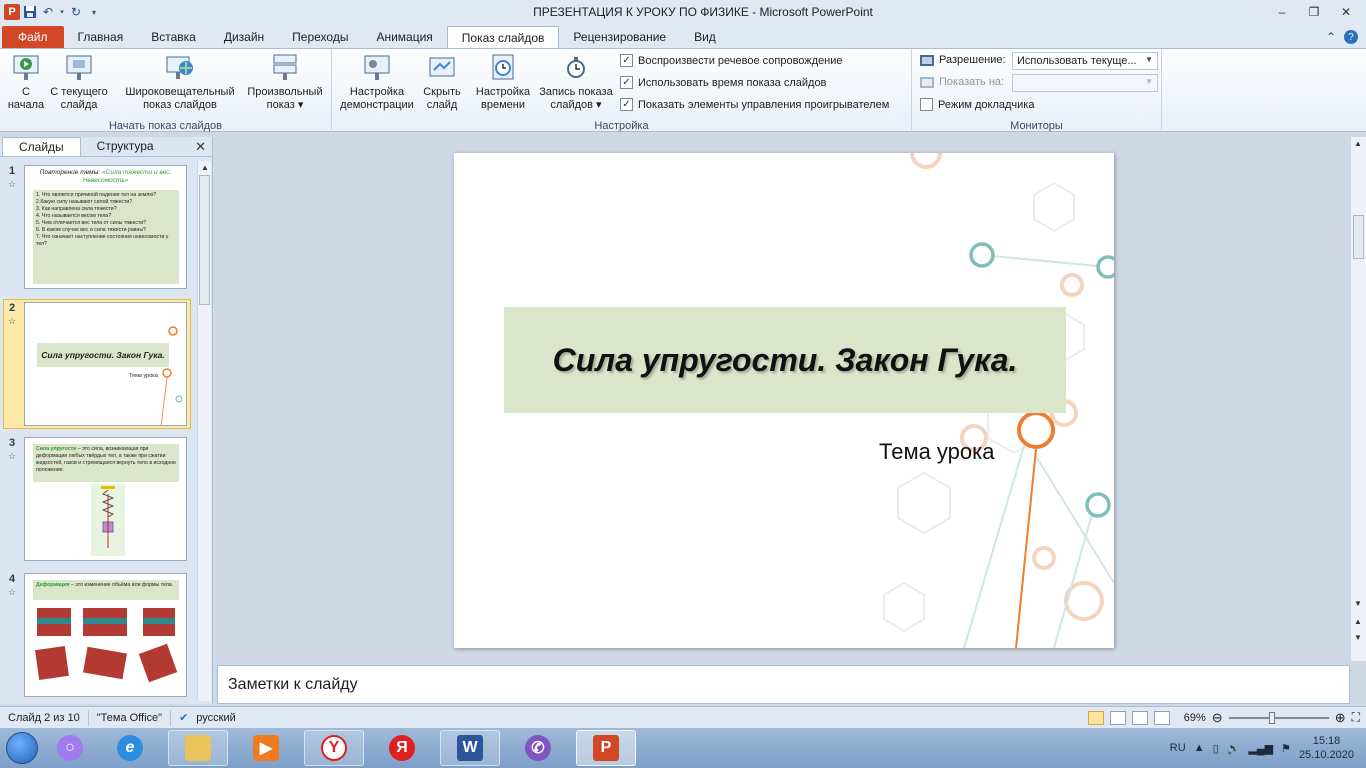 The height and width of the screenshot is (768, 1366). I want to click on device-icon: ▯, so click(1216, 748).